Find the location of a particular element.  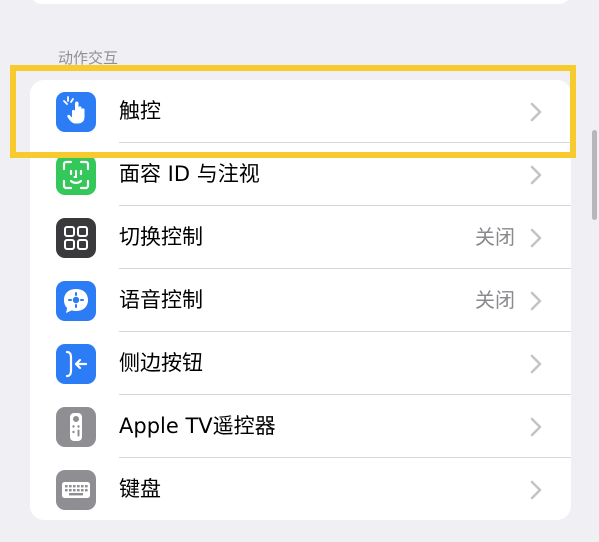

row-keyboard-label: 键盘 is located at coordinates (140, 489).